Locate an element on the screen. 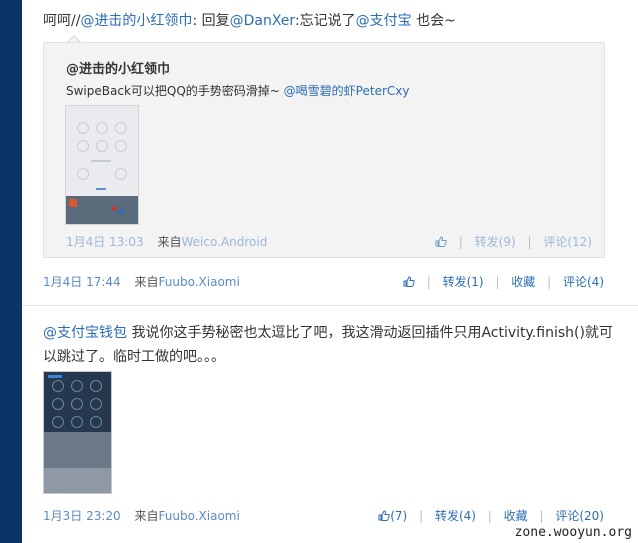 The height and width of the screenshot is (543, 638). post1-comment-link: 评论(4) is located at coordinates (583, 282).